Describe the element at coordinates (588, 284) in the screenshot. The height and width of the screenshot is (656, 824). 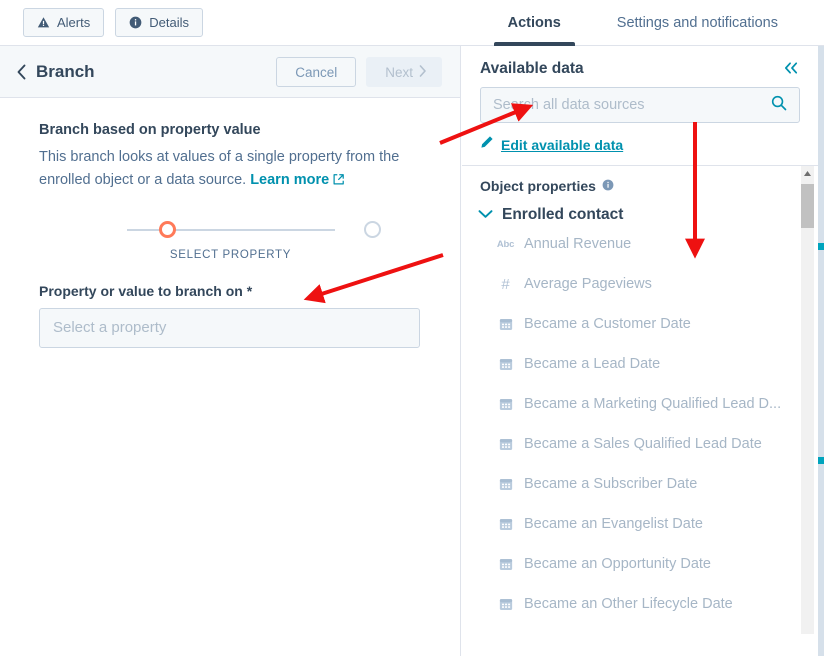
I see `property-row-label: Average Pageviews` at that location.